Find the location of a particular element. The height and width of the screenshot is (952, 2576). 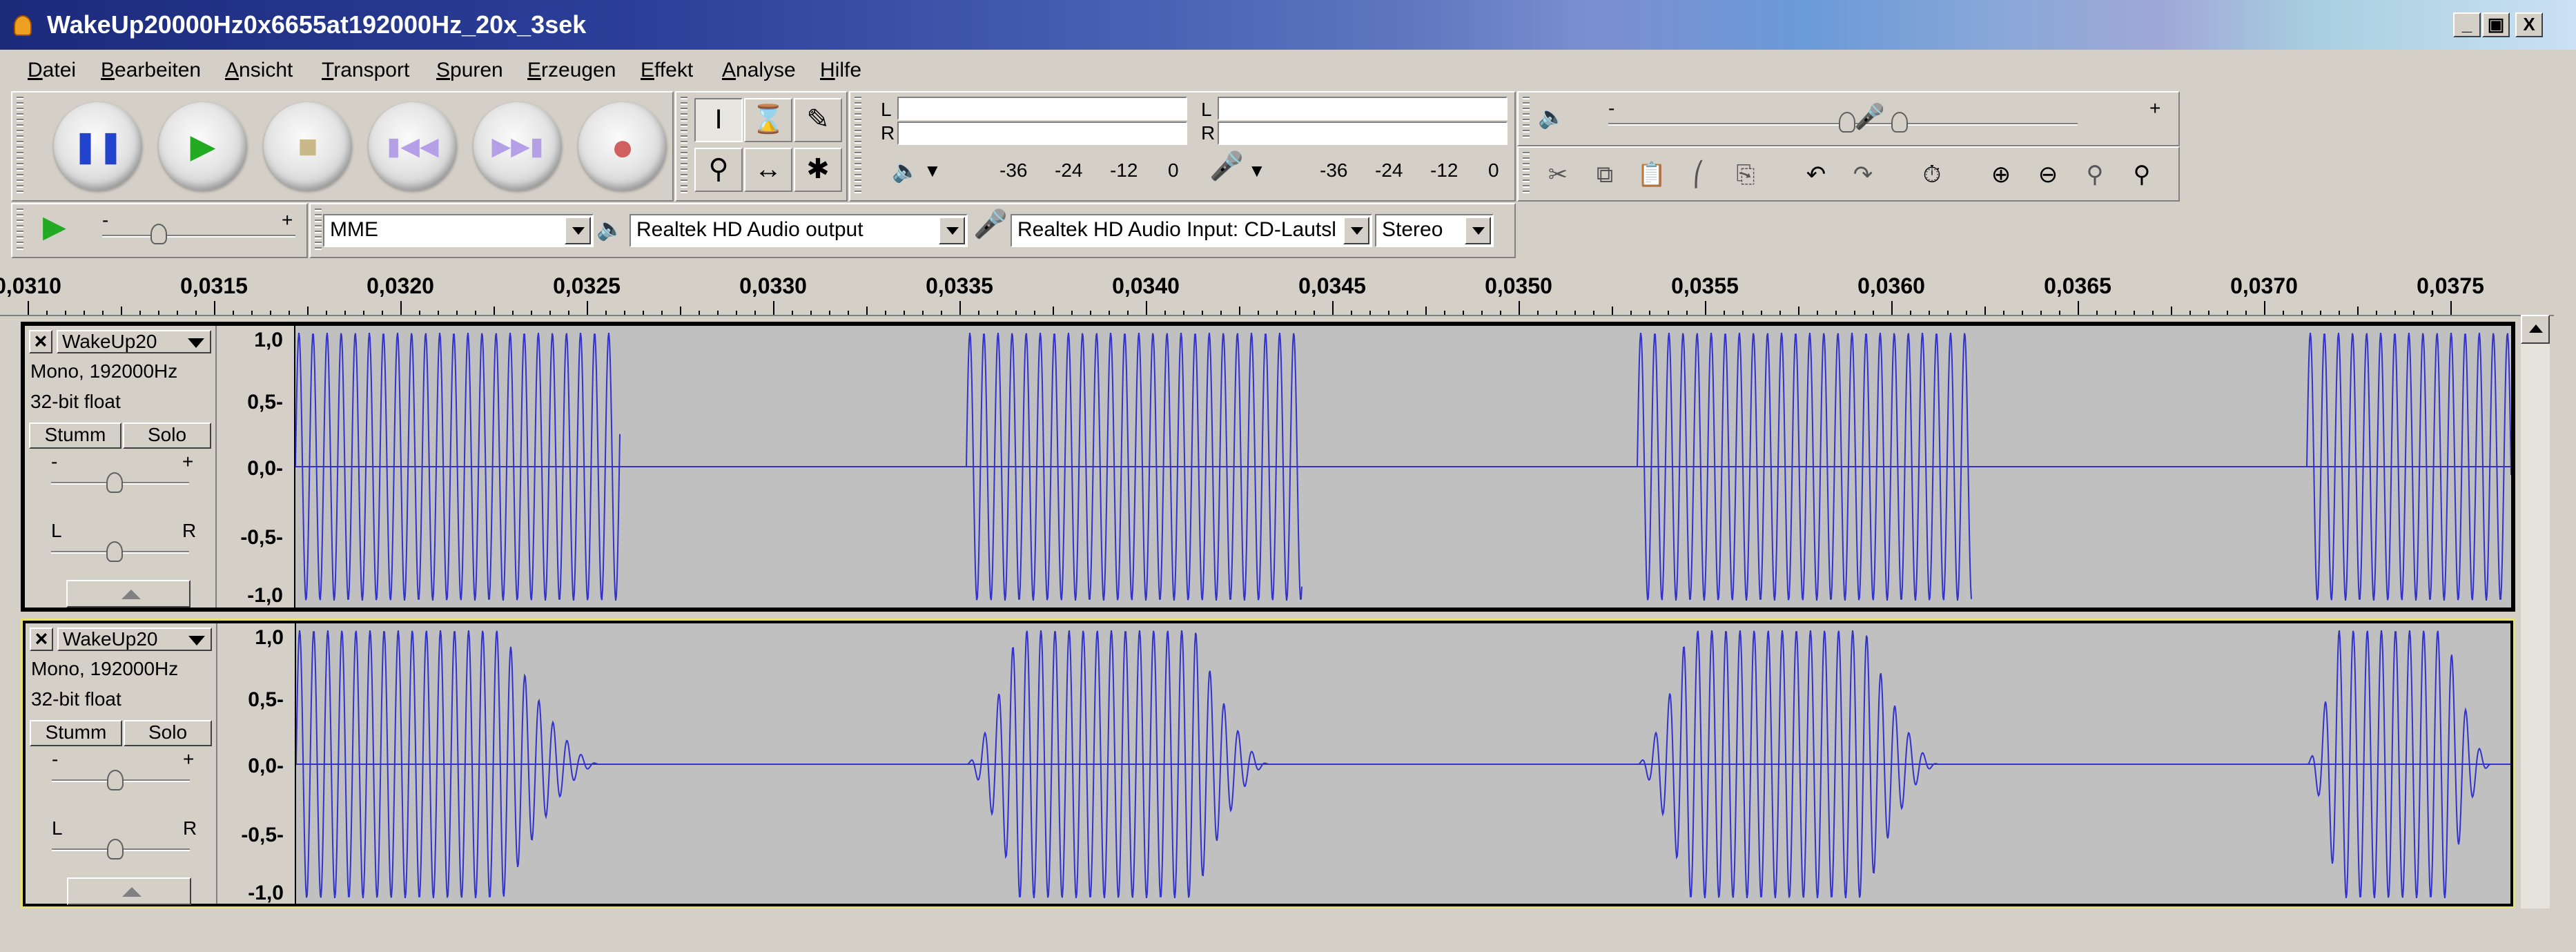

menu-datei: Datei is located at coordinates (52, 70).